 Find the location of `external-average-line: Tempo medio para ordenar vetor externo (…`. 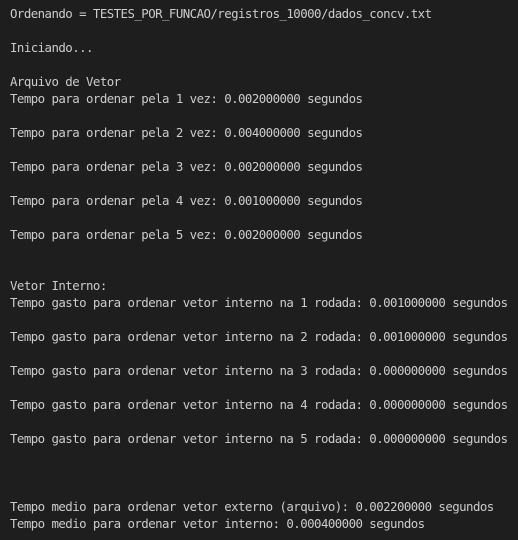

external-average-line: Tempo medio para ordenar vetor externo (… is located at coordinates (252, 506).